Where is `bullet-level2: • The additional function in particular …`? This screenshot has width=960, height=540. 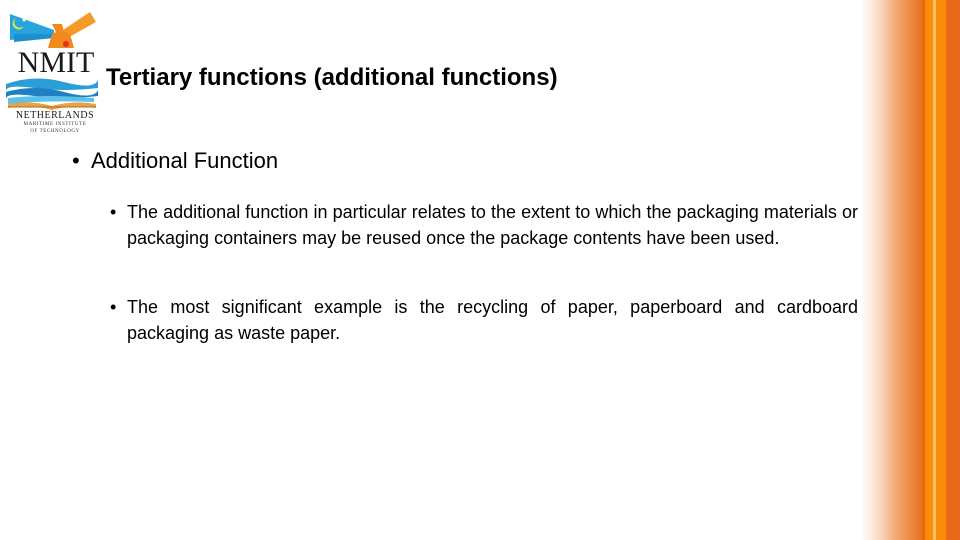 bullet-level2: • The additional function in particular … is located at coordinates (484, 225).